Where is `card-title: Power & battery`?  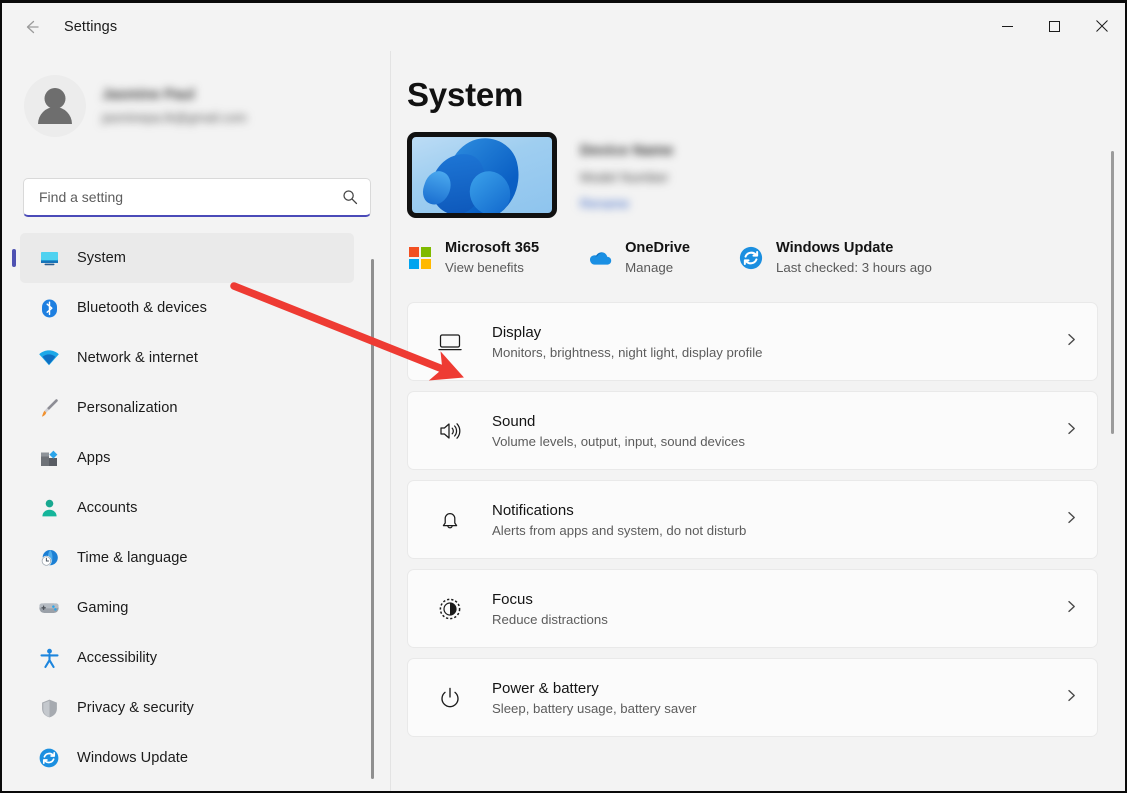 card-title: Power & battery is located at coordinates (545, 688).